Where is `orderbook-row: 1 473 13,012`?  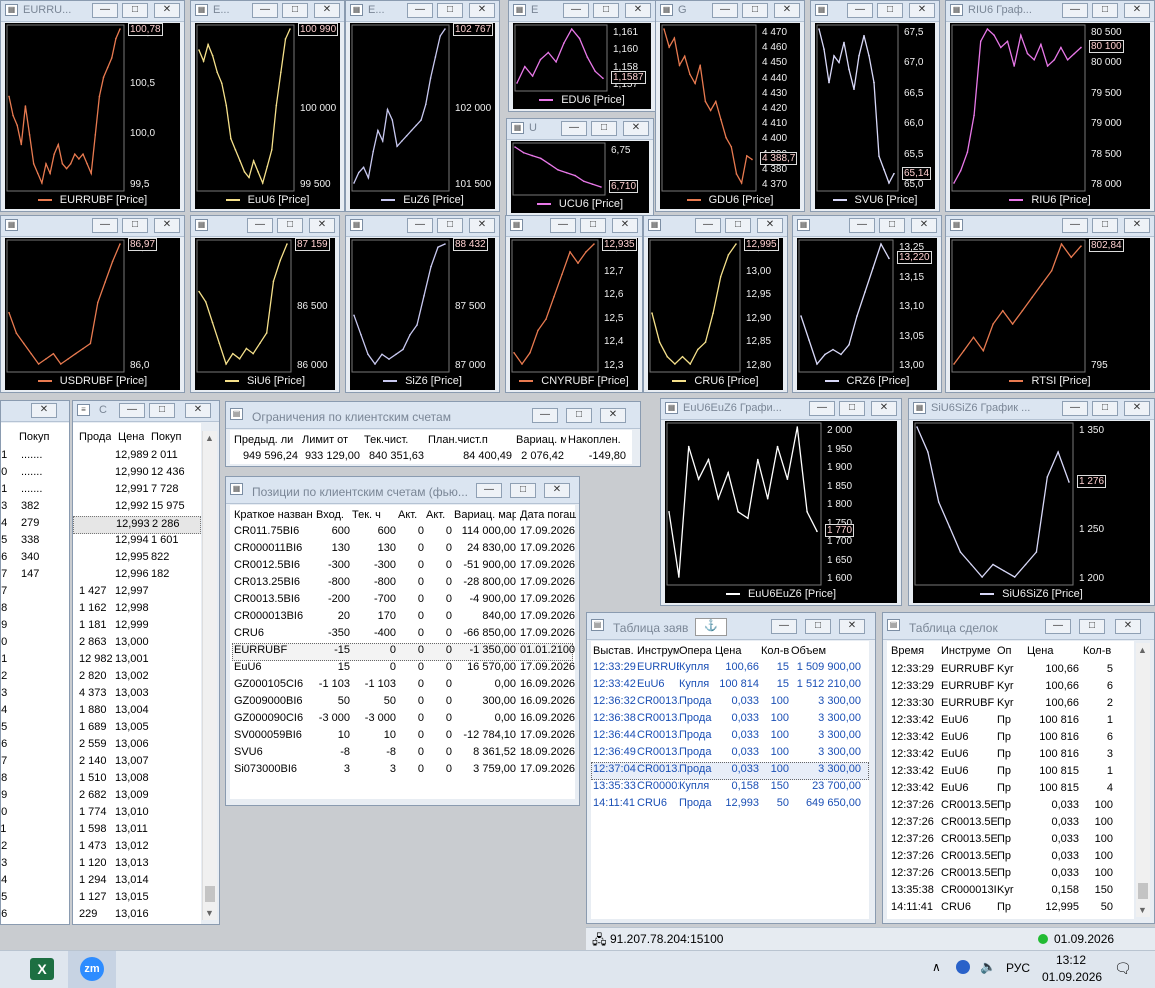
orderbook-row: 1 473 13,012 is located at coordinates (137, 847).